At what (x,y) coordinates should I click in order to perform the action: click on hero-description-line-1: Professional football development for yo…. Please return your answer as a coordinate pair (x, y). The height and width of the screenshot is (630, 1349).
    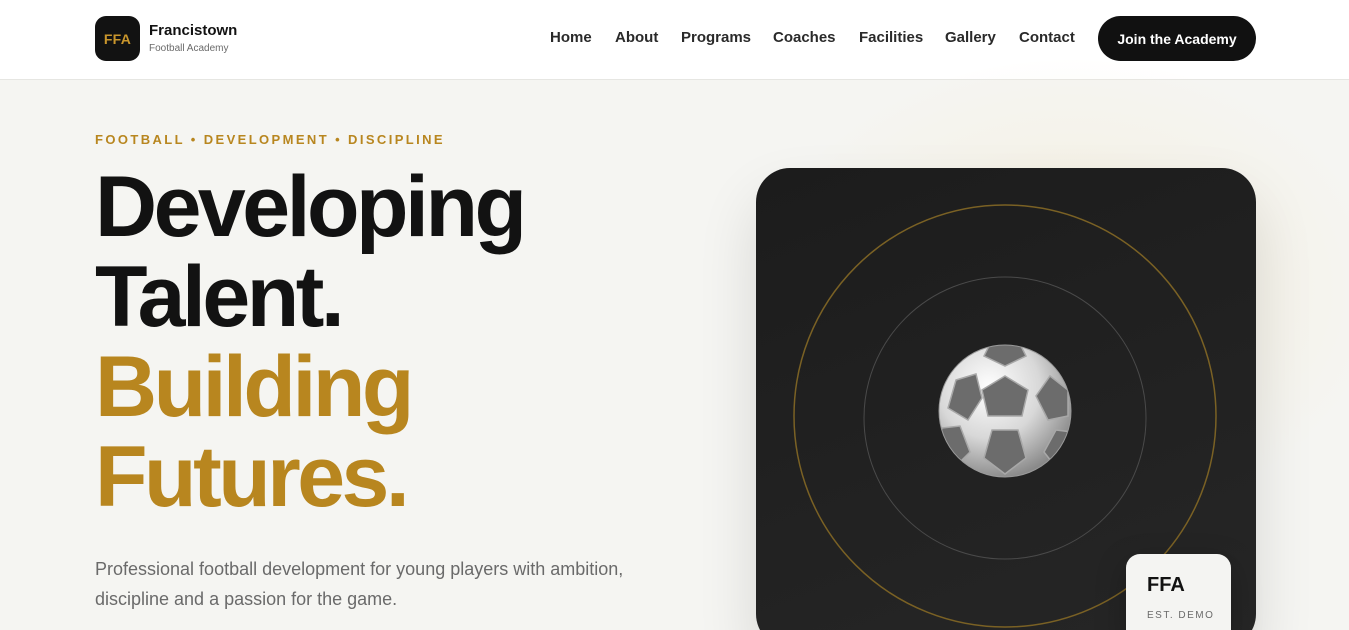
    Looking at the image, I should click on (359, 569).